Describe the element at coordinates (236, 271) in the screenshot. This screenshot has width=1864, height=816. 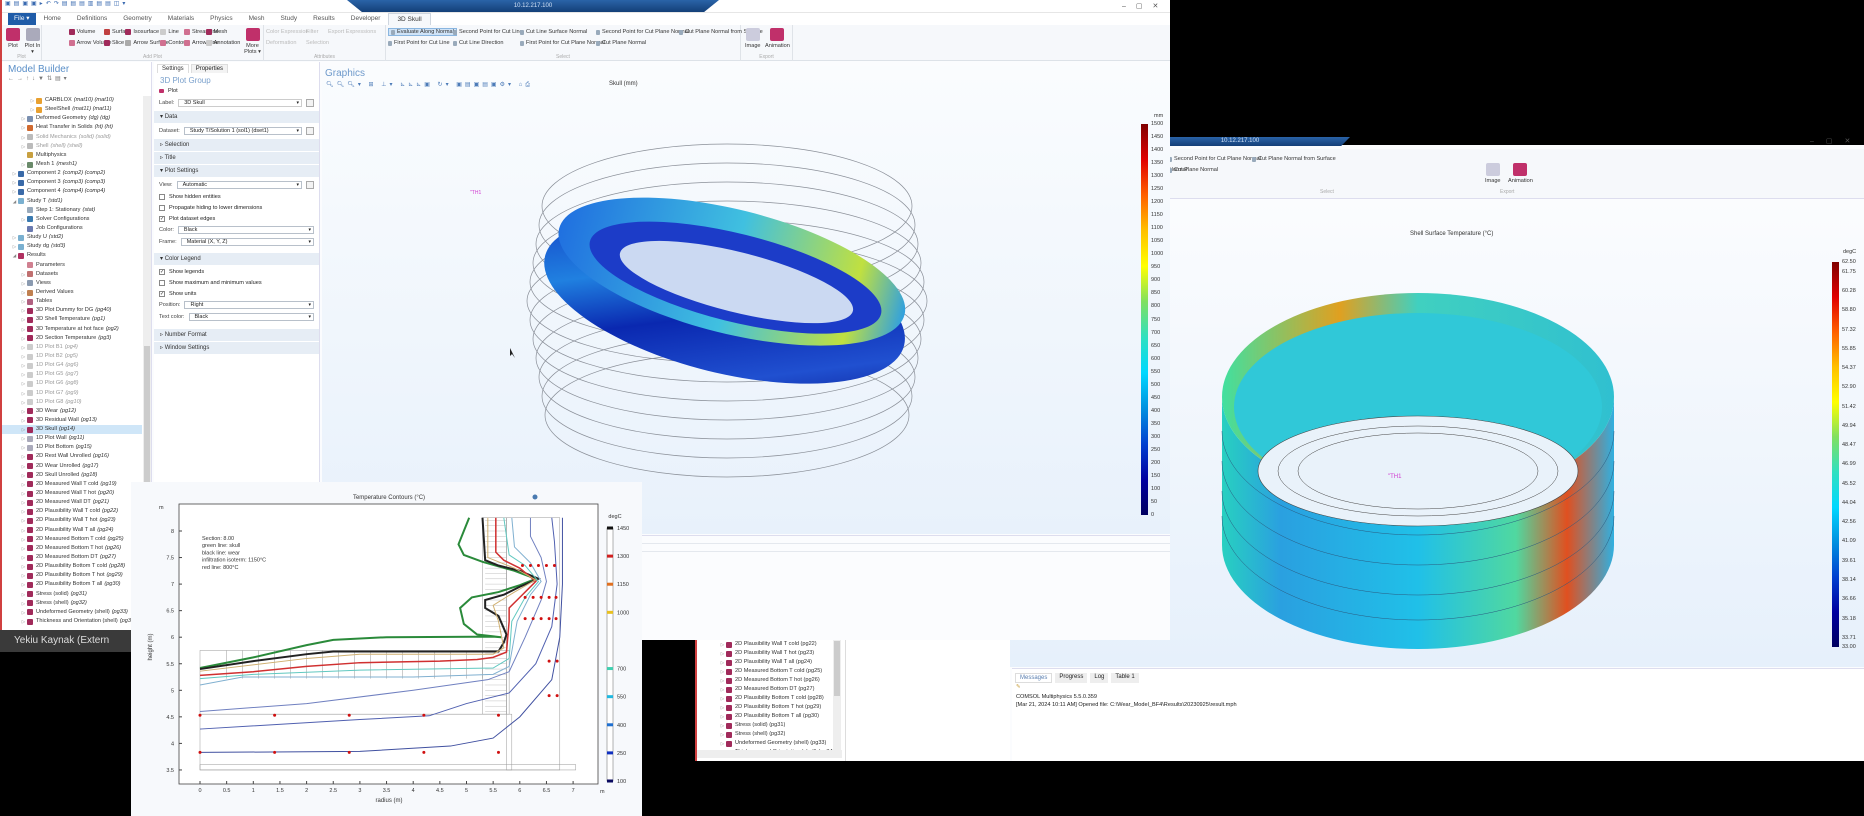
I see `show-legends-checkbox: ✓ Show legends` at that location.